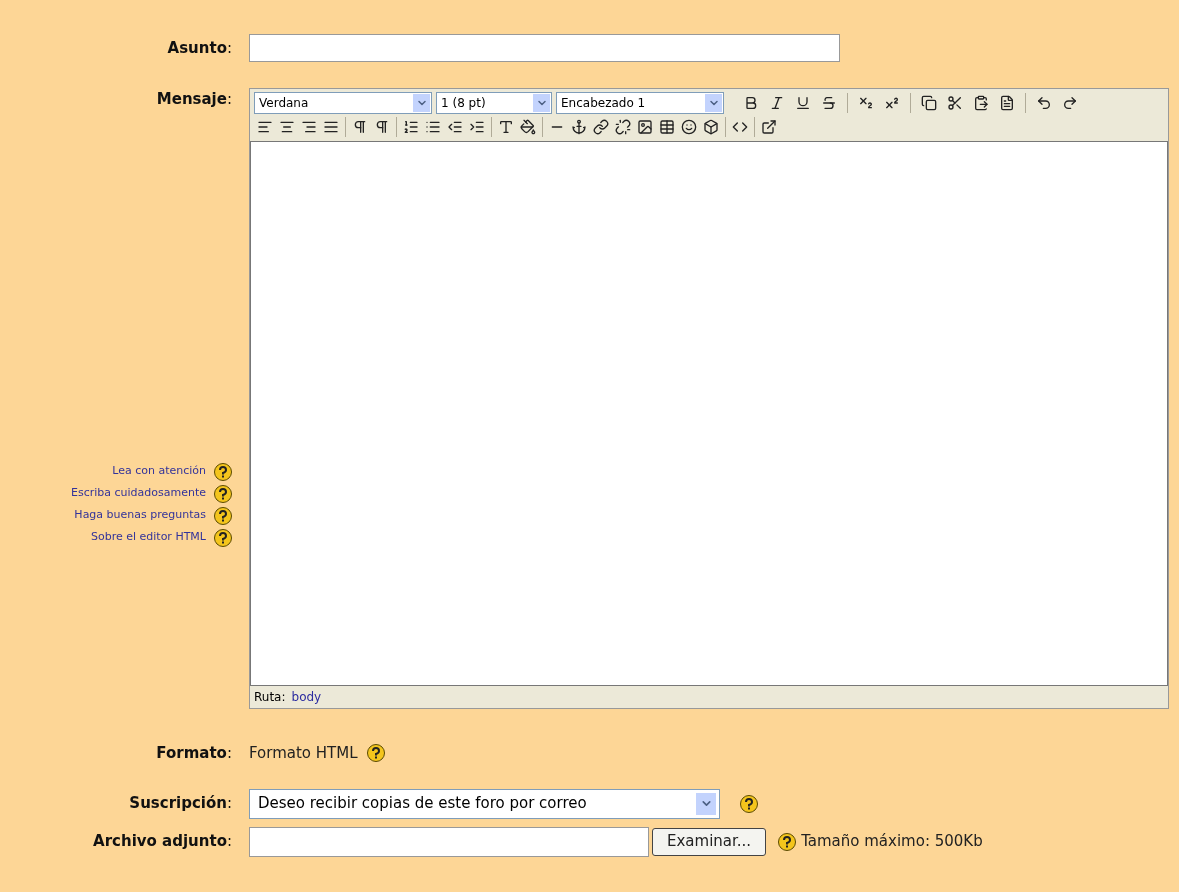  What do you see at coordinates (306, 697) in the screenshot?
I see `path-link: body` at bounding box center [306, 697].